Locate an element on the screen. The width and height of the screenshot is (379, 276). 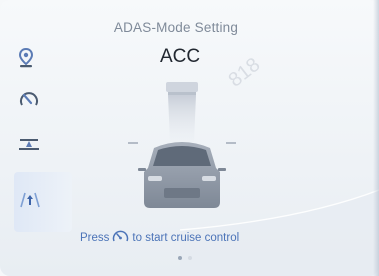
cruise-hint: Press to start cruise control is located at coordinates (190, 238).